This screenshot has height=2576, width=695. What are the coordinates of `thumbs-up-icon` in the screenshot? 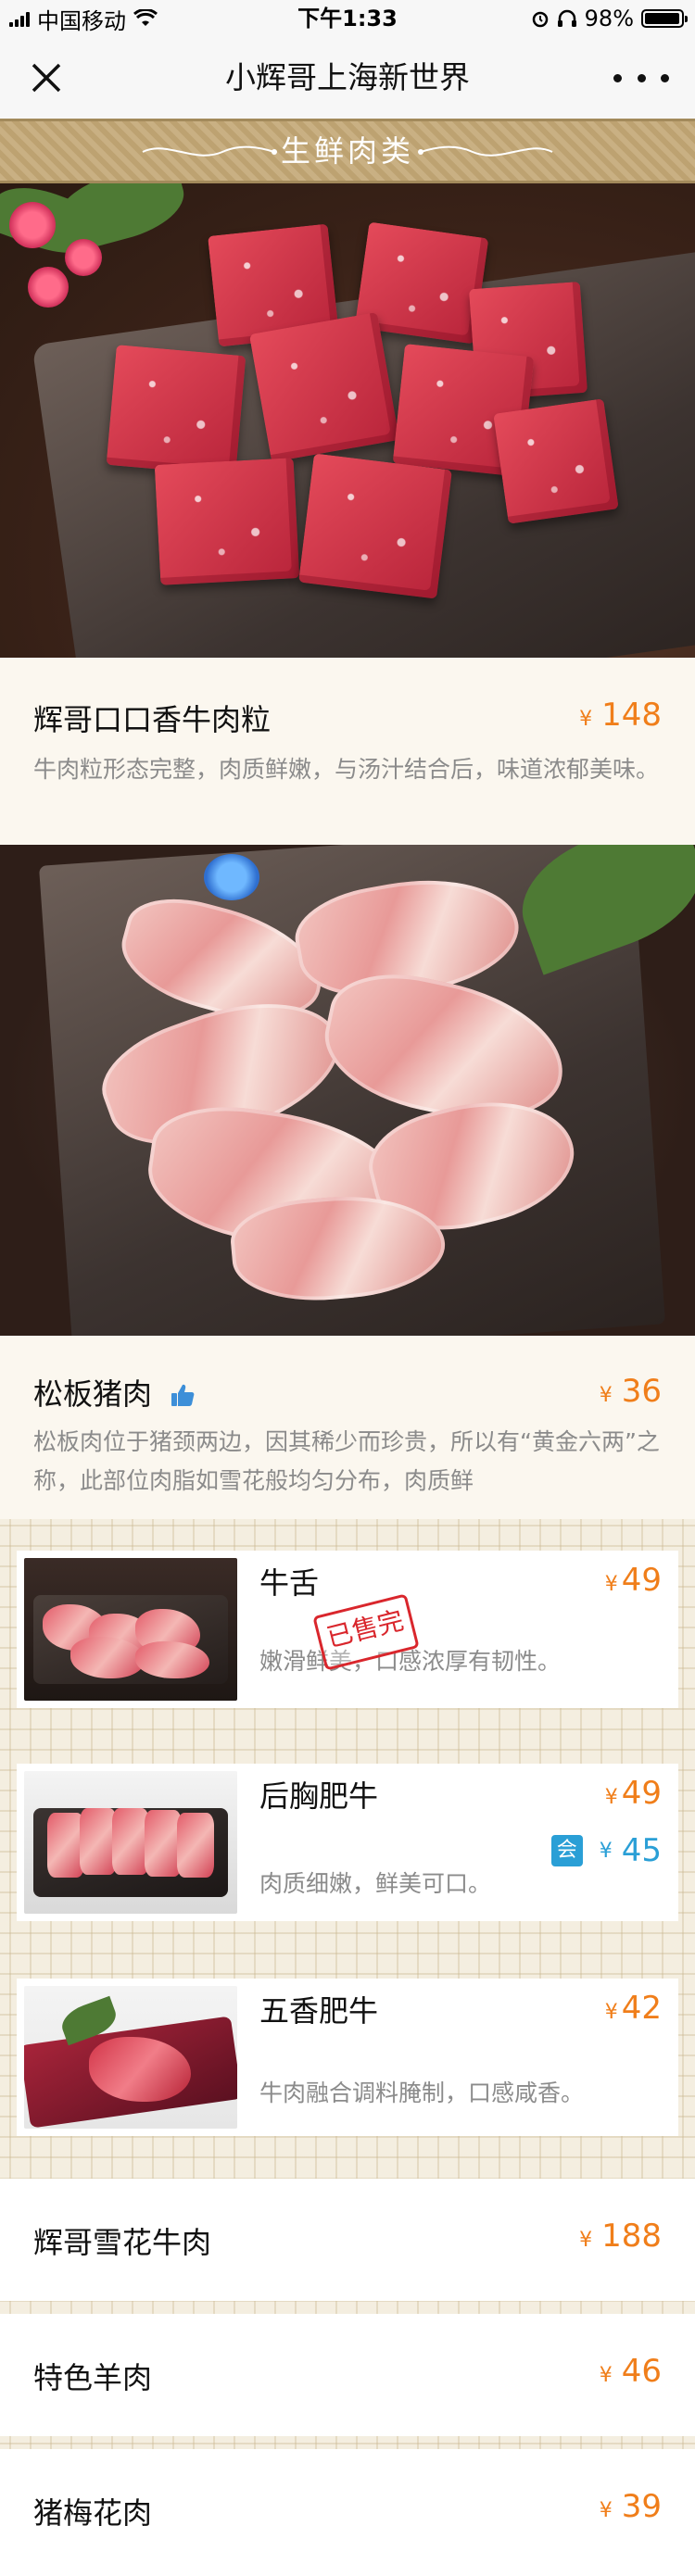 It's located at (183, 1395).